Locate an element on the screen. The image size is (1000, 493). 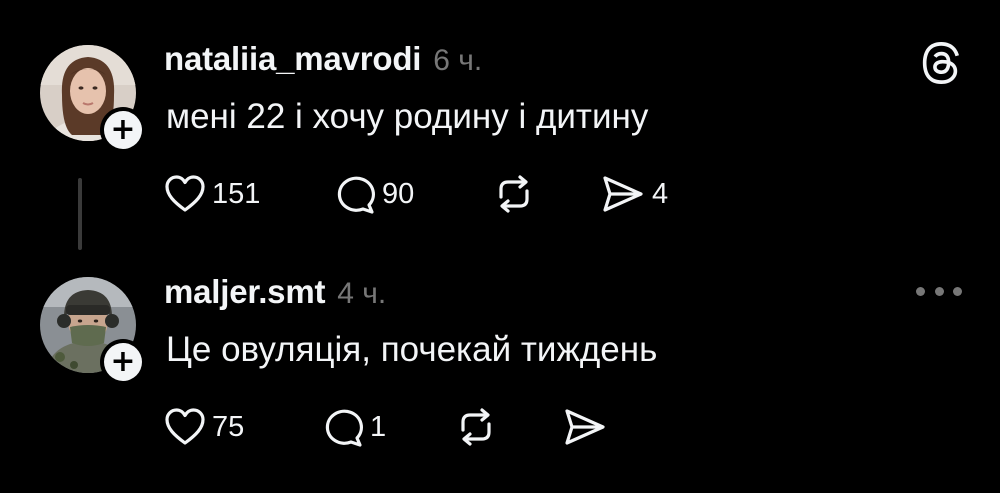
like-button: 75 is located at coordinates (204, 427).